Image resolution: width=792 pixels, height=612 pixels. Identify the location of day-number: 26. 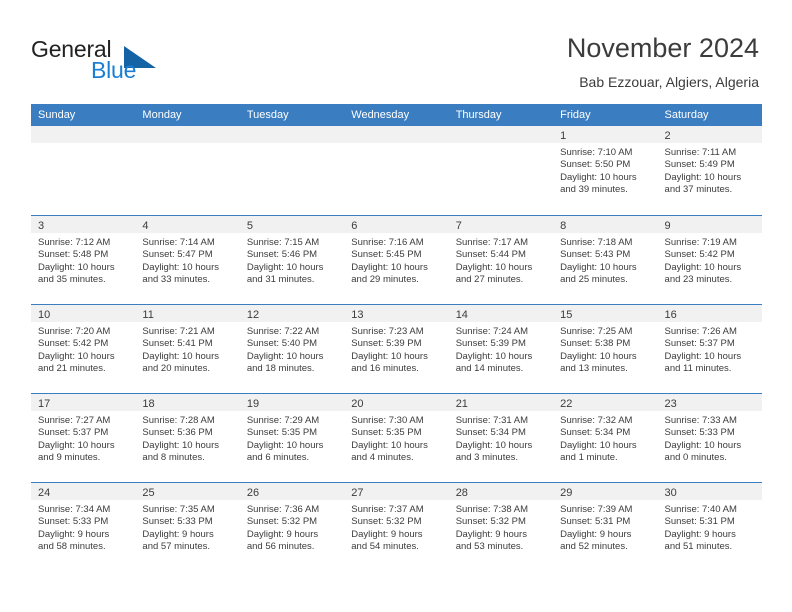
(253, 493).